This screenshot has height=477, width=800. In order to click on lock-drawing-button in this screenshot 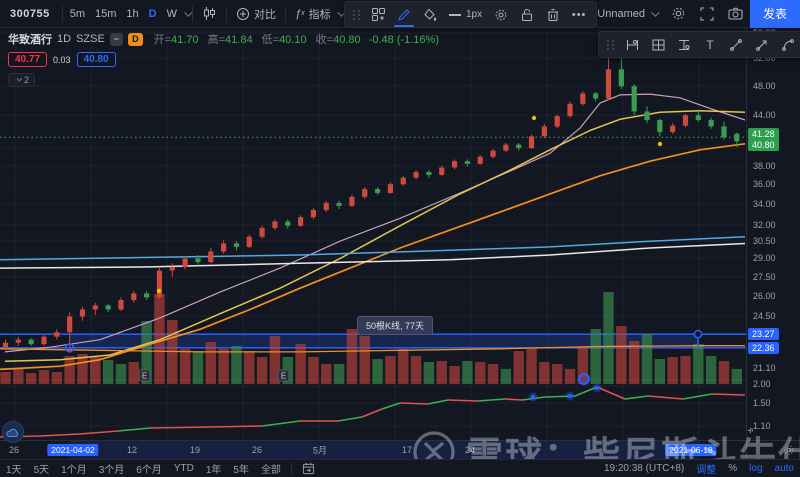, I will do `click(527, 14)`.